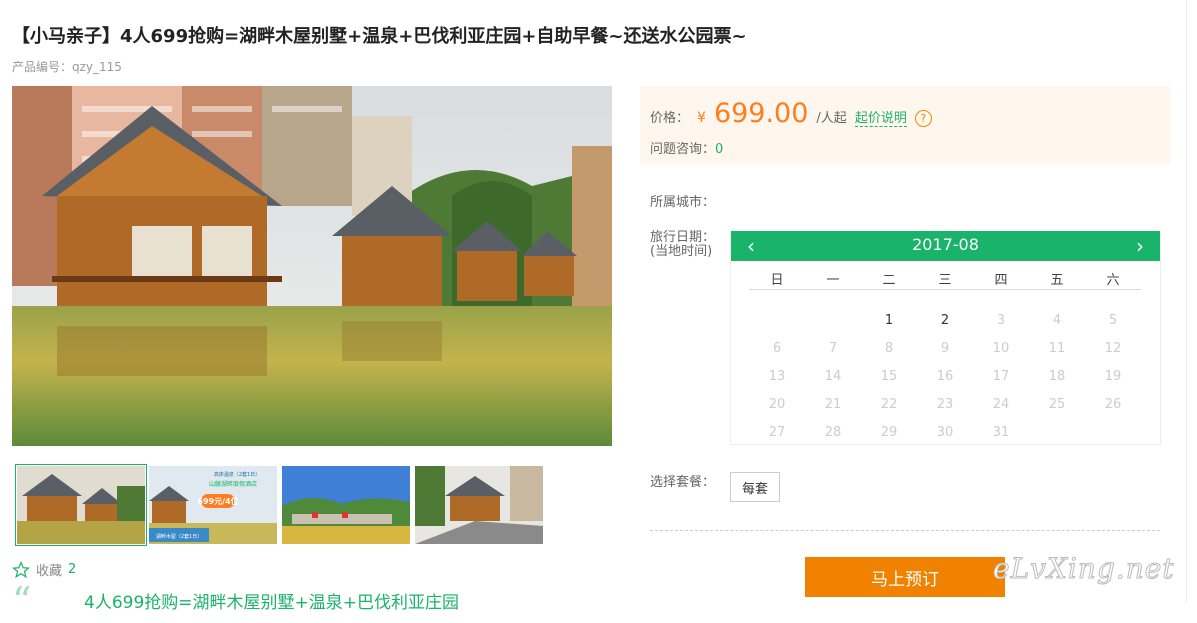  Describe the element at coordinates (777, 432) in the screenshot. I see `calendar-day: 27` at that location.